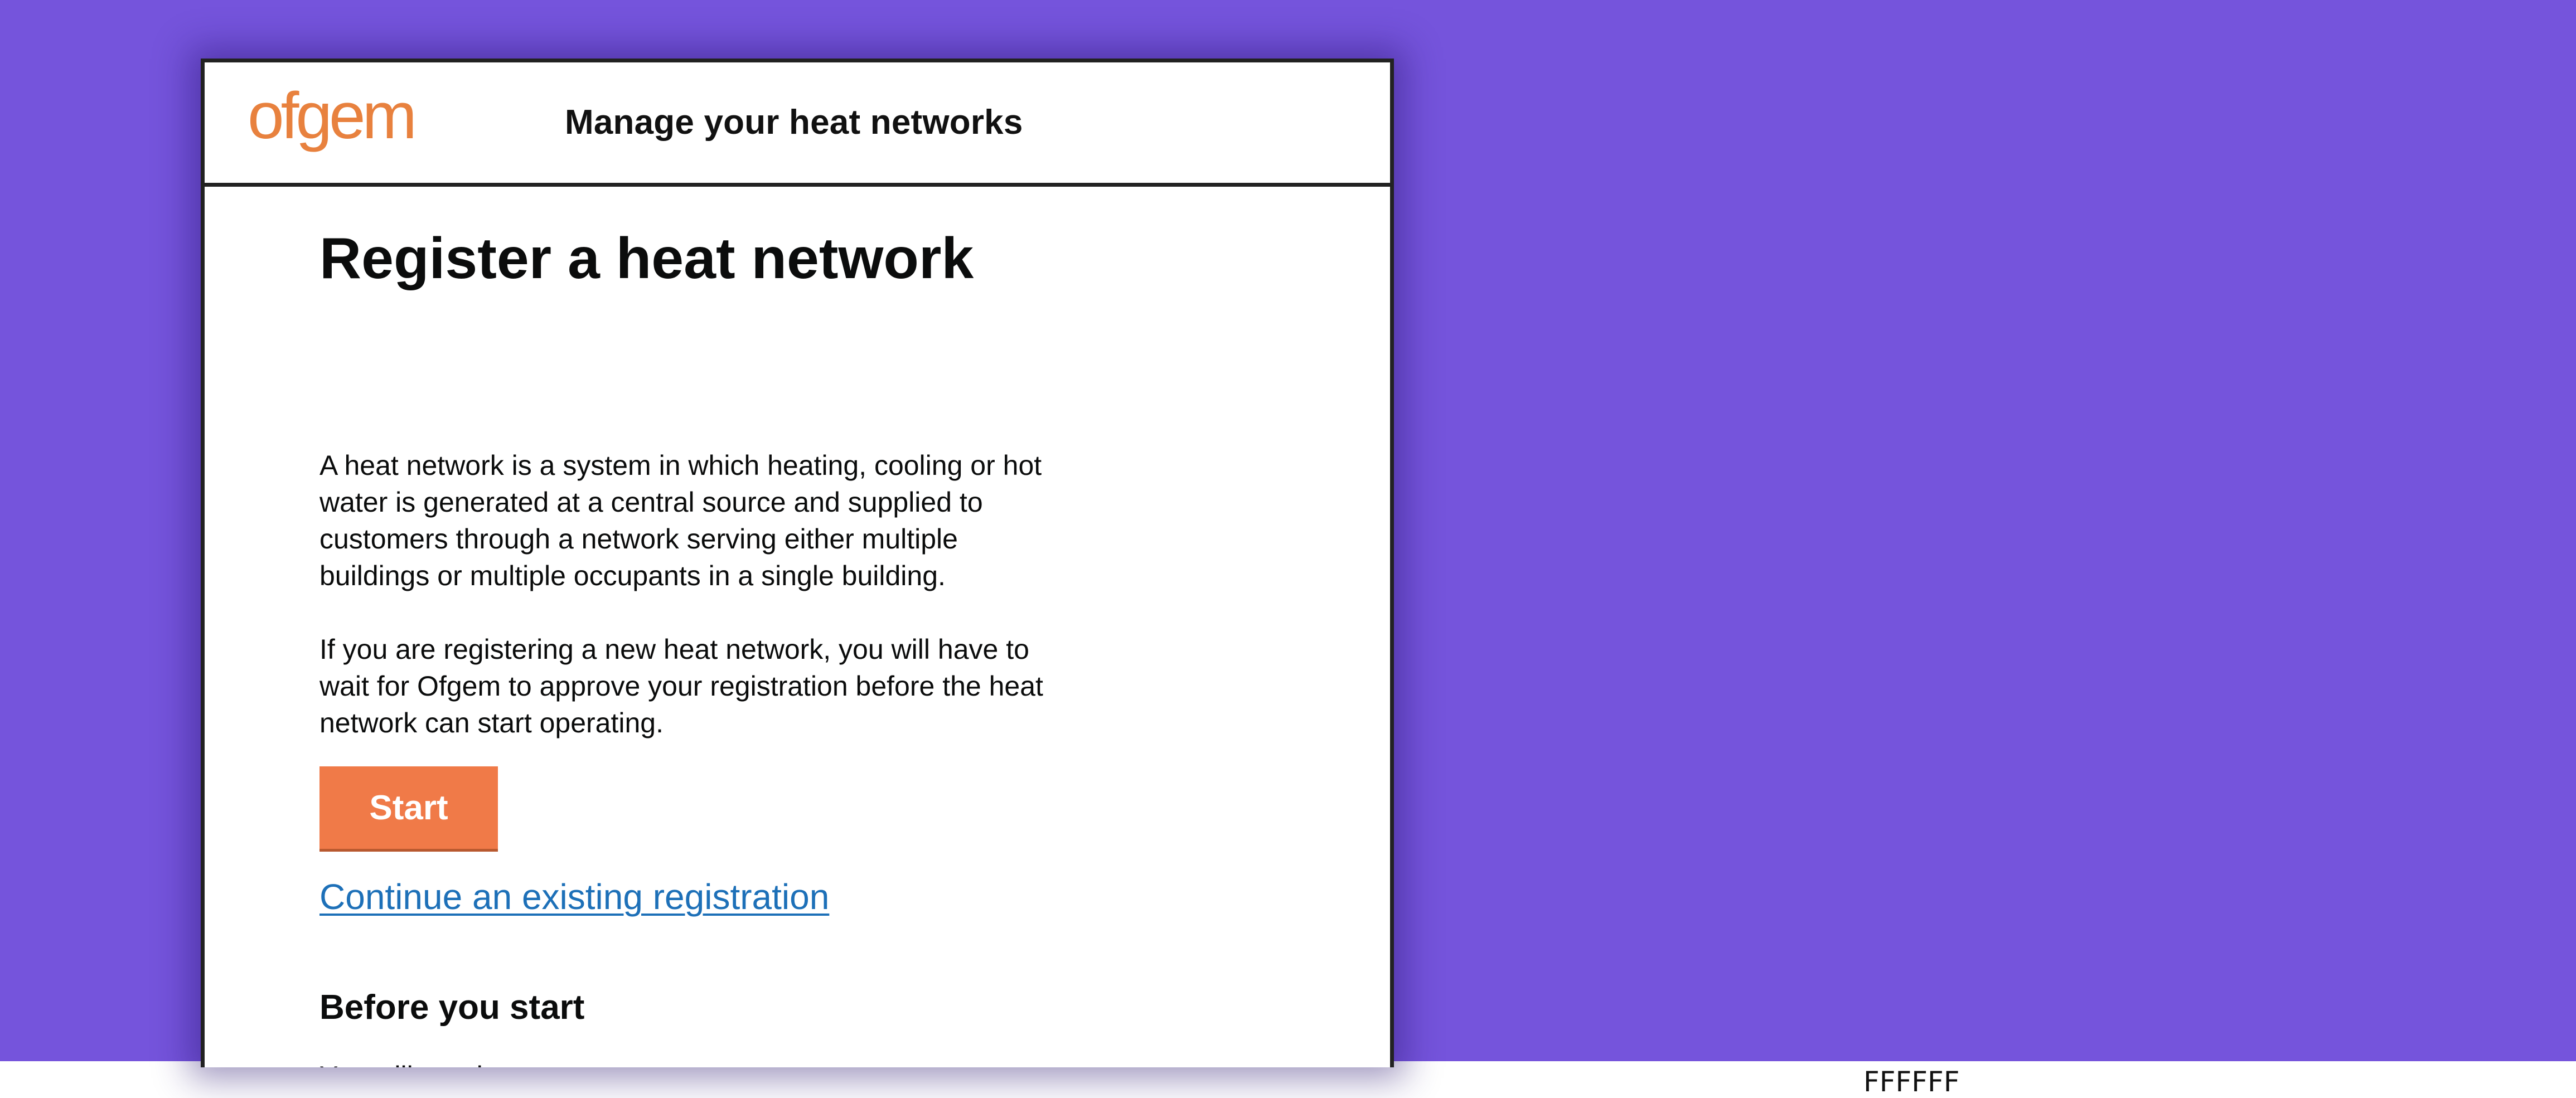 The height and width of the screenshot is (1098, 2576). I want to click on site-header: ofgem Manage your heat networks, so click(797, 124).